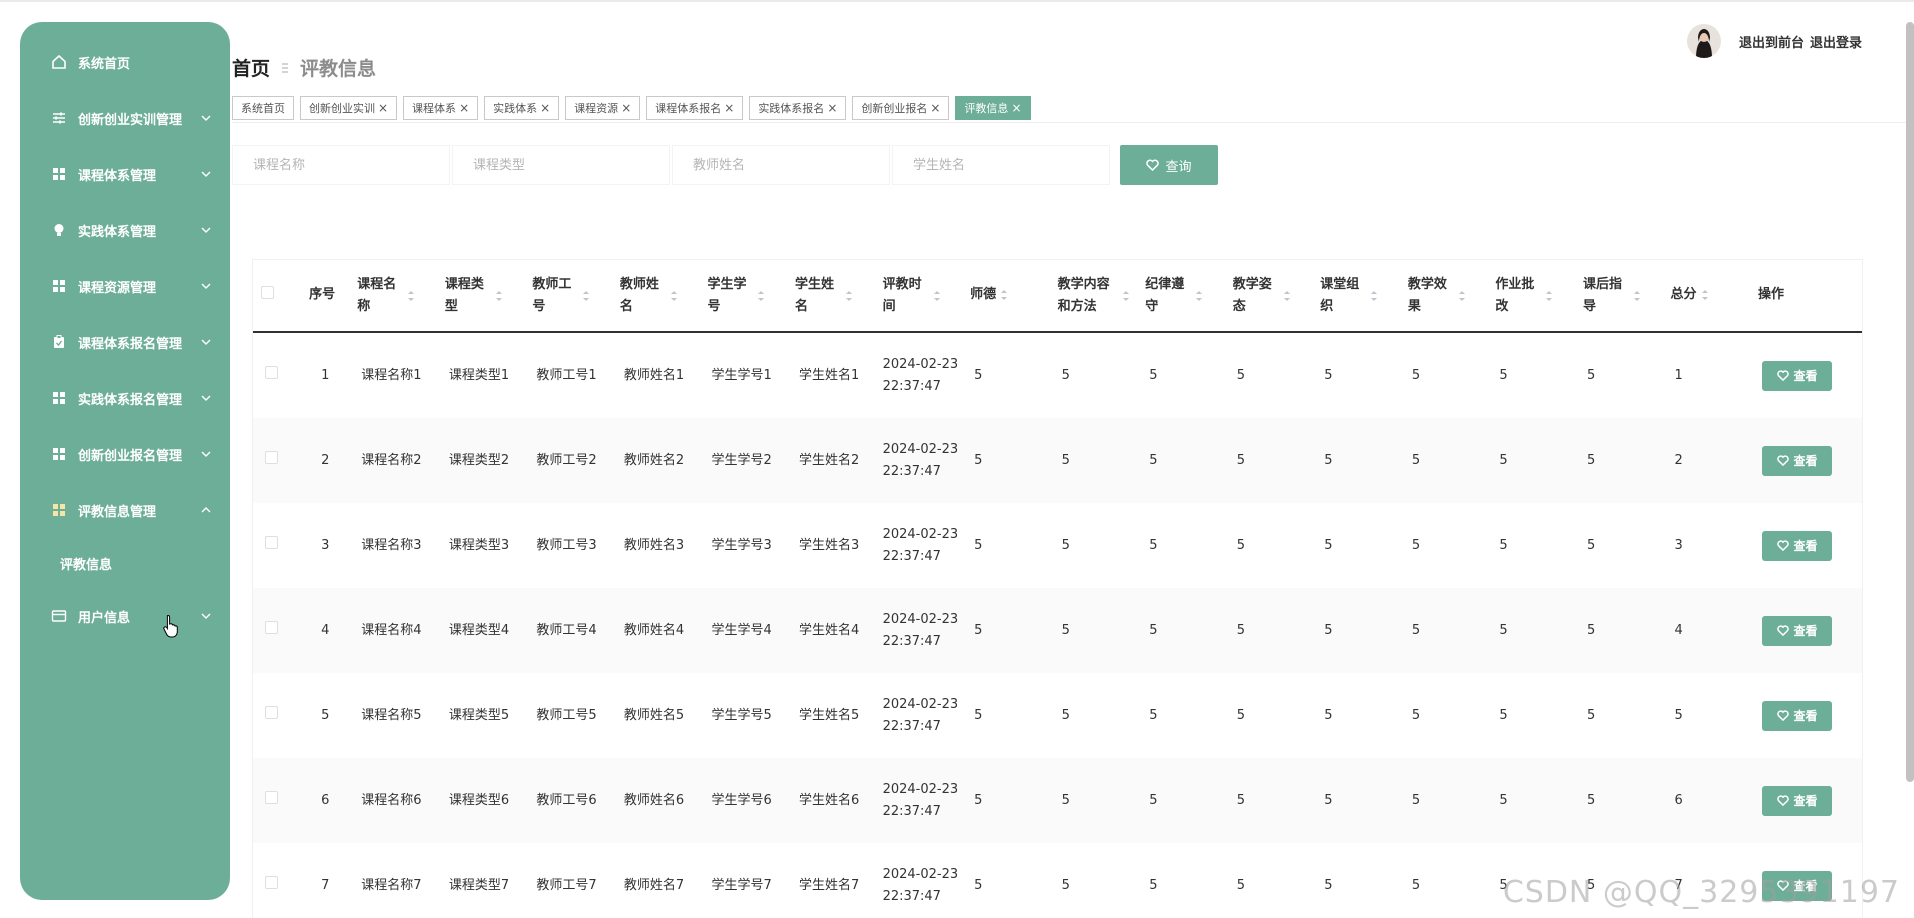 The image size is (1914, 918). I want to click on column-header-course_type: 课程类型, so click(480, 296).